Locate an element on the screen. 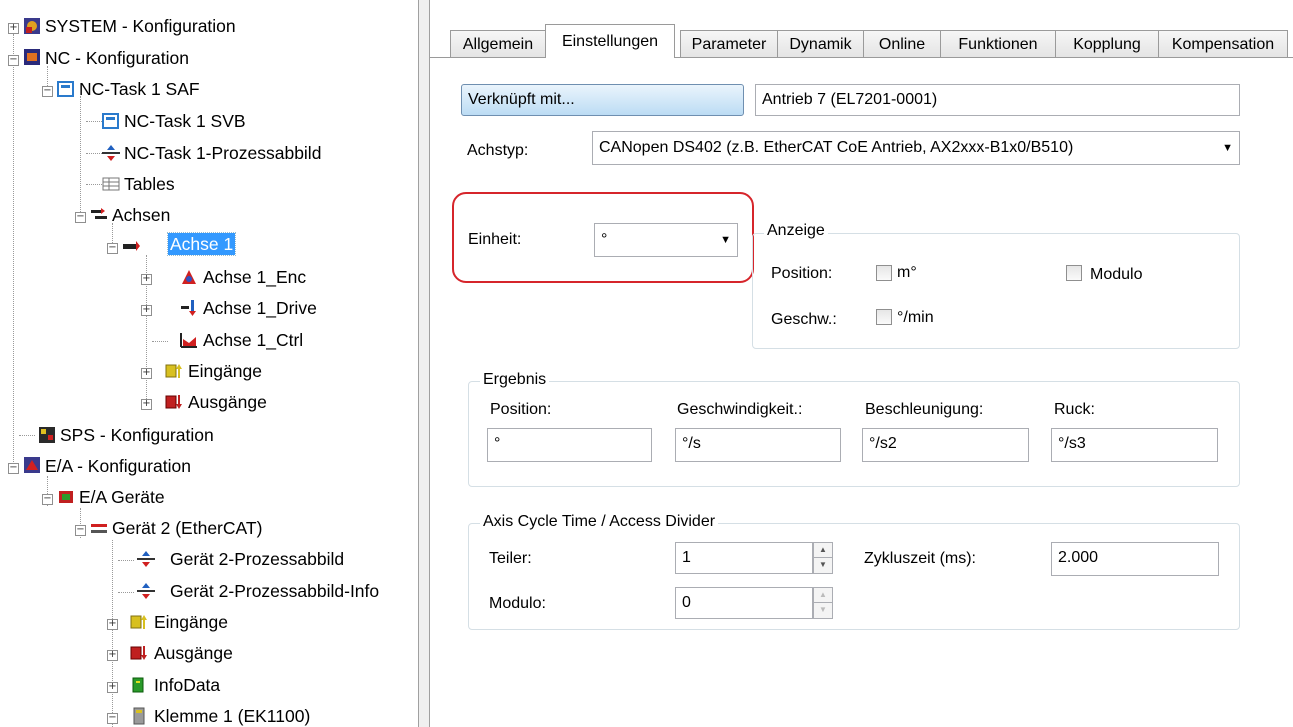 The image size is (1293, 727). modulo-label: Modulo is located at coordinates (1116, 274).